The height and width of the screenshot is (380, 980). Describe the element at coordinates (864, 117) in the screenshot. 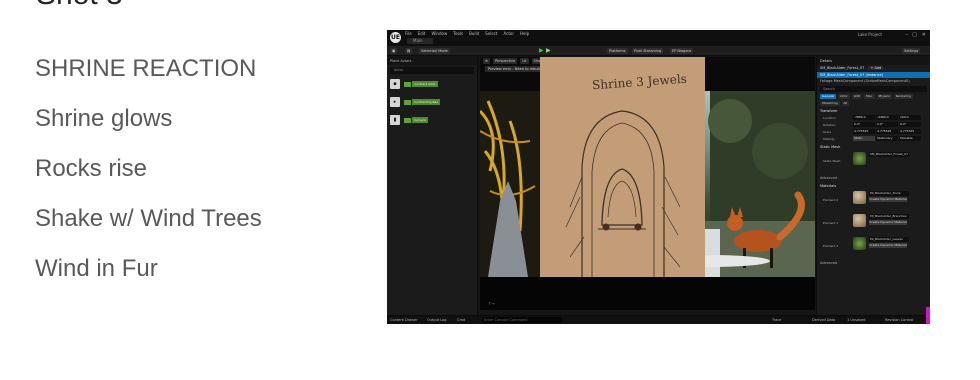

I see `location-x-field: -7889.0` at that location.